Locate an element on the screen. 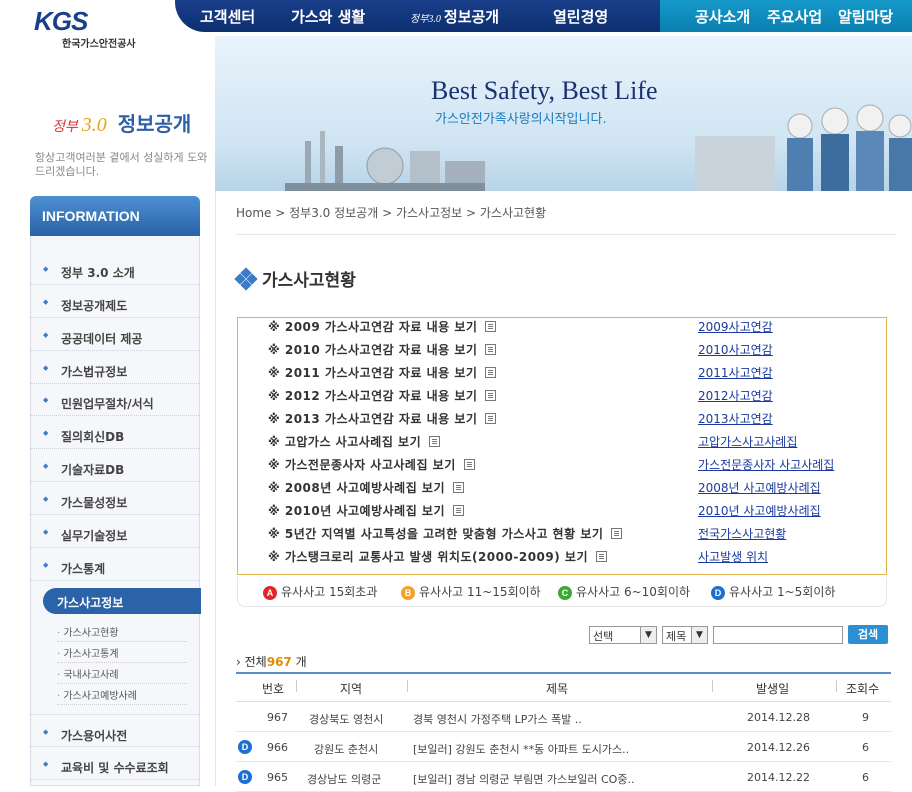  sidebar-sub-stats: 가스사고통계 is located at coordinates (122, 654).